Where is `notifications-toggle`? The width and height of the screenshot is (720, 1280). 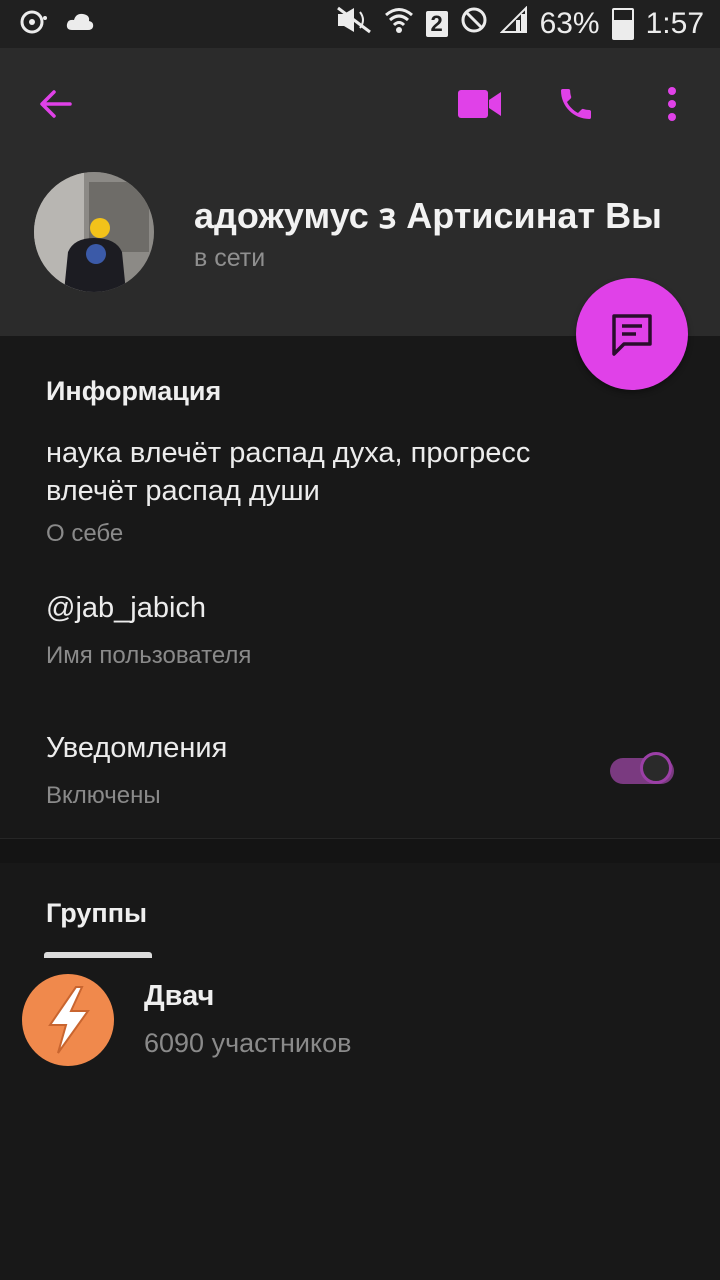
notifications-toggle is located at coordinates (644, 770).